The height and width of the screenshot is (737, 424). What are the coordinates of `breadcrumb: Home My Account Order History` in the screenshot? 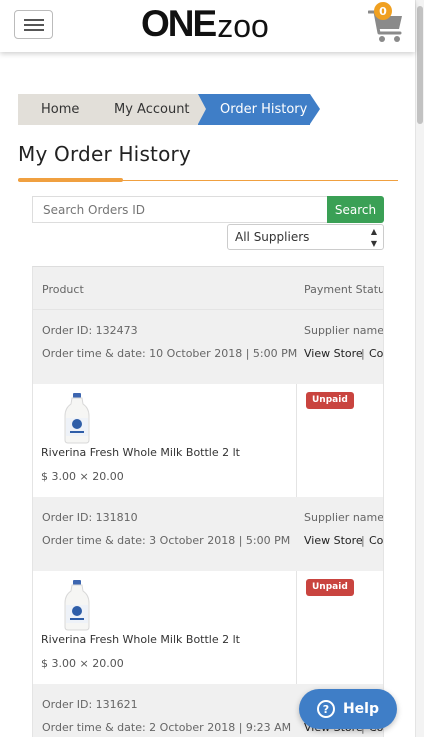 It's located at (169, 109).